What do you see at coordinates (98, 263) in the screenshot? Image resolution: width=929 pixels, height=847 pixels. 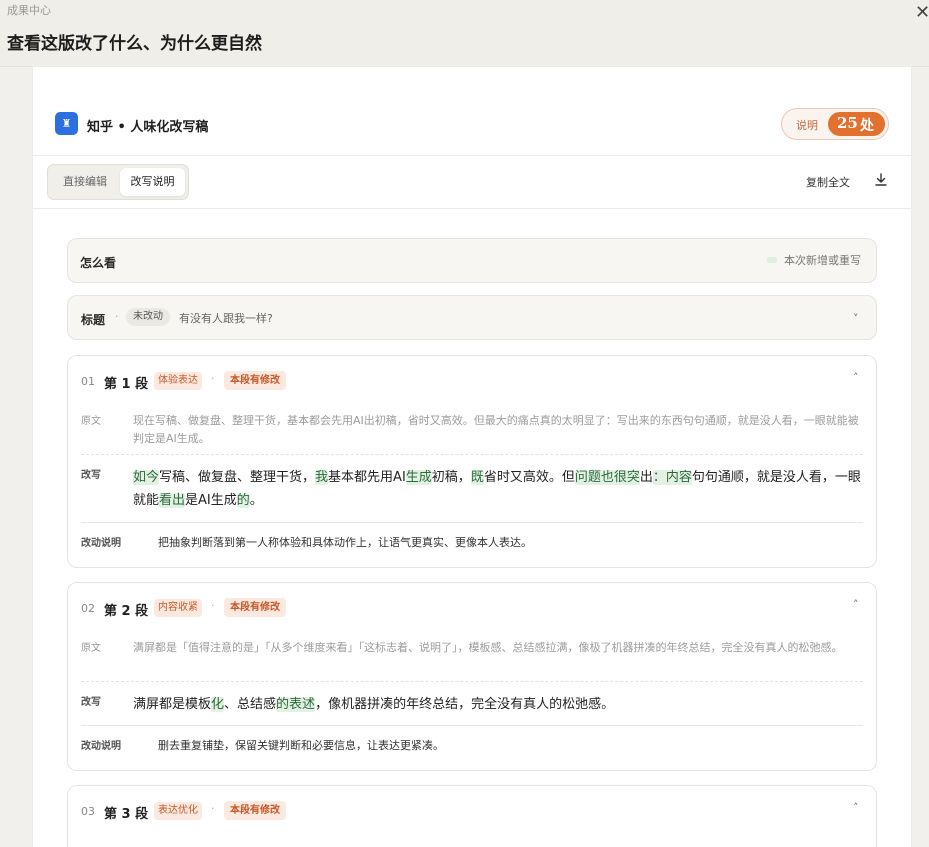 I see `how-to-read-title: 怎么看` at bounding box center [98, 263].